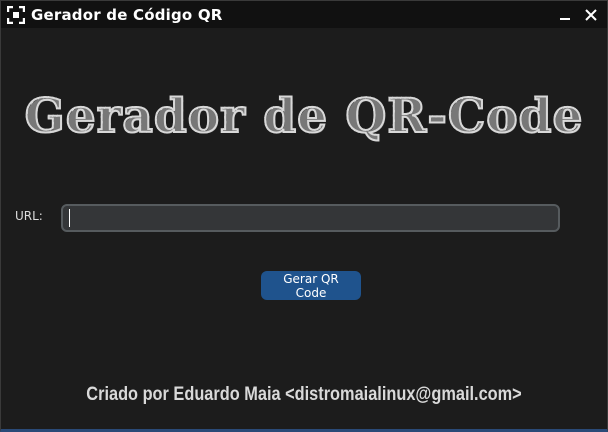 The height and width of the screenshot is (432, 608). Describe the element at coordinates (304, 14) in the screenshot. I see `title-bar: Gerador de Código QR` at that location.